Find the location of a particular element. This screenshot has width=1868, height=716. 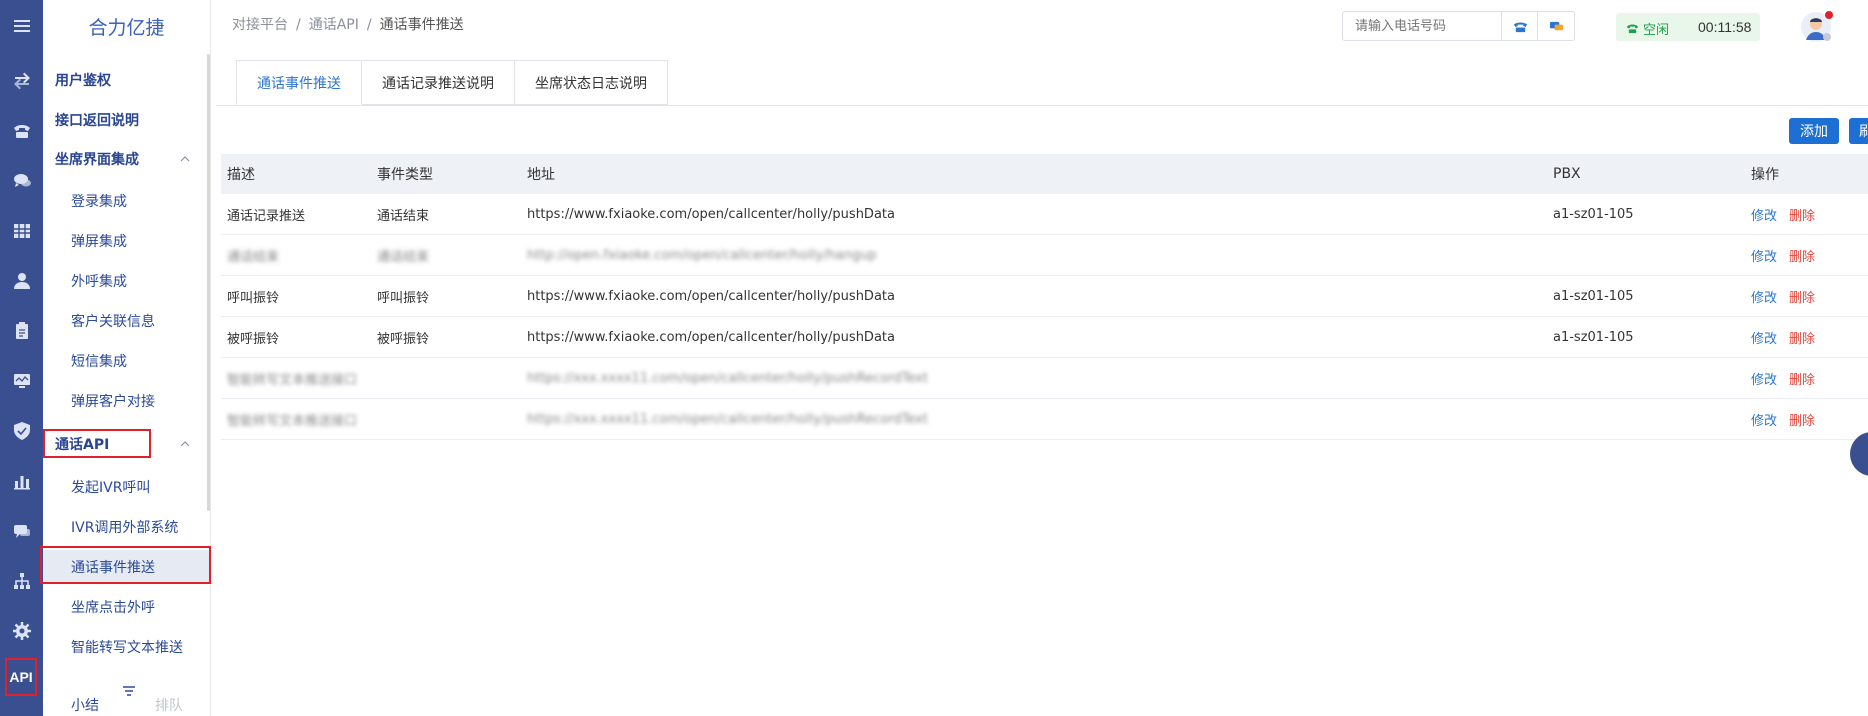

settings-icon is located at coordinates (21, 631).